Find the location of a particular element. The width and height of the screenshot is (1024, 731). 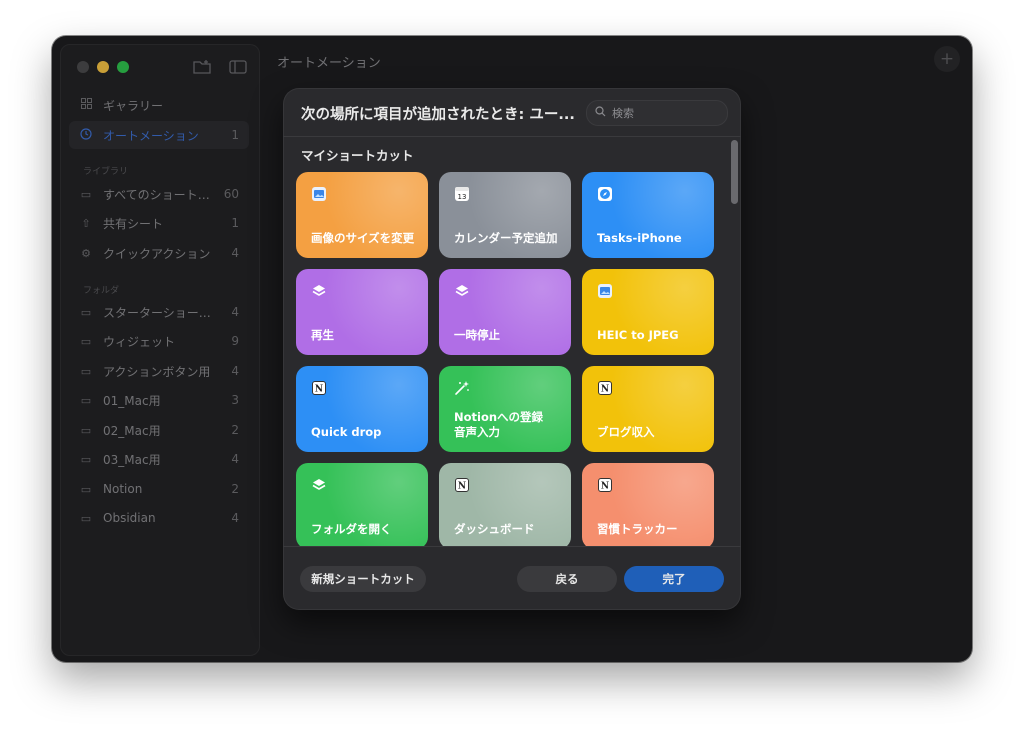

shortcut-tile: 再生 is located at coordinates (362, 312).